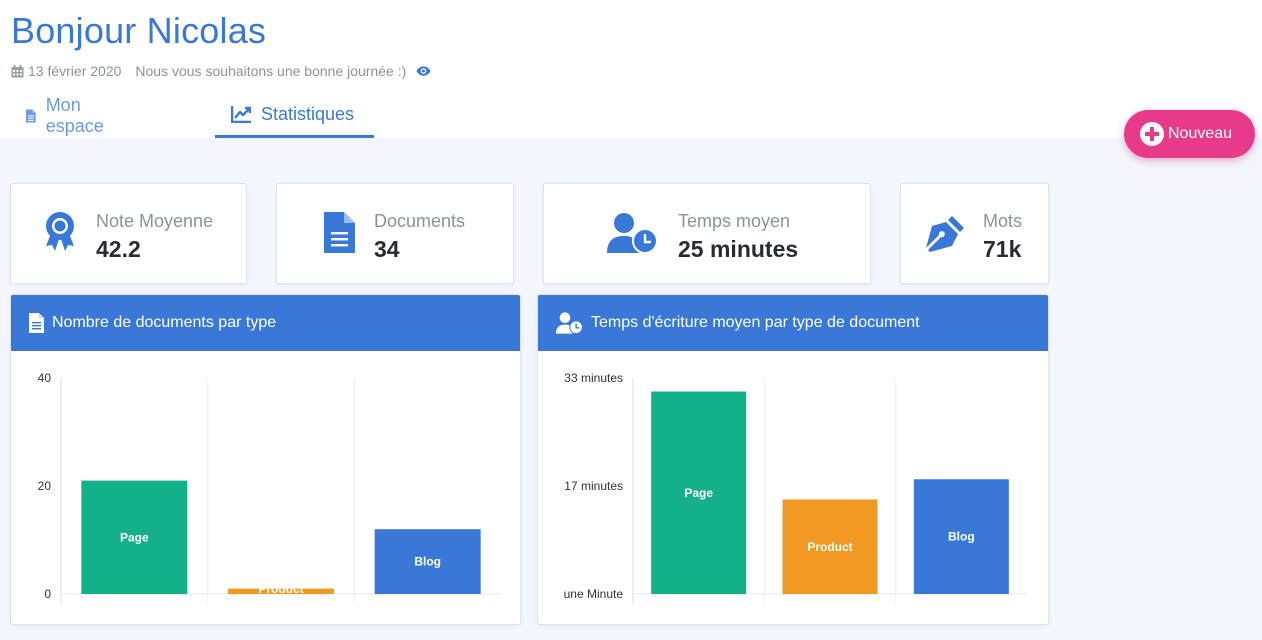  I want to click on stat-value: 34, so click(387, 249).